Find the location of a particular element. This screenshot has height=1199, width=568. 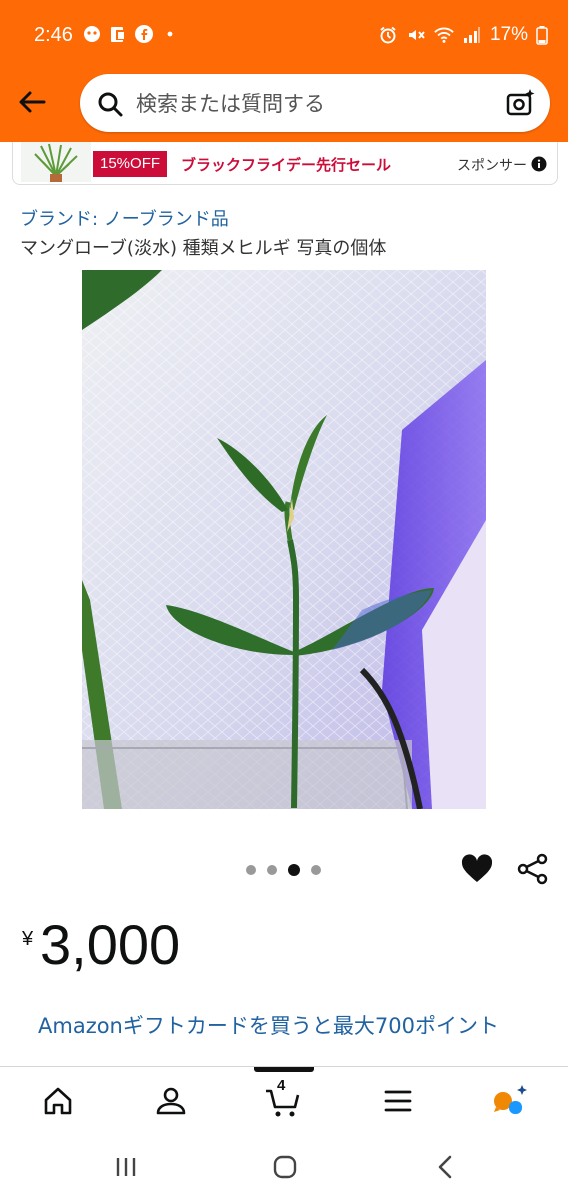

battery-percent: 17% is located at coordinates (508, 34).